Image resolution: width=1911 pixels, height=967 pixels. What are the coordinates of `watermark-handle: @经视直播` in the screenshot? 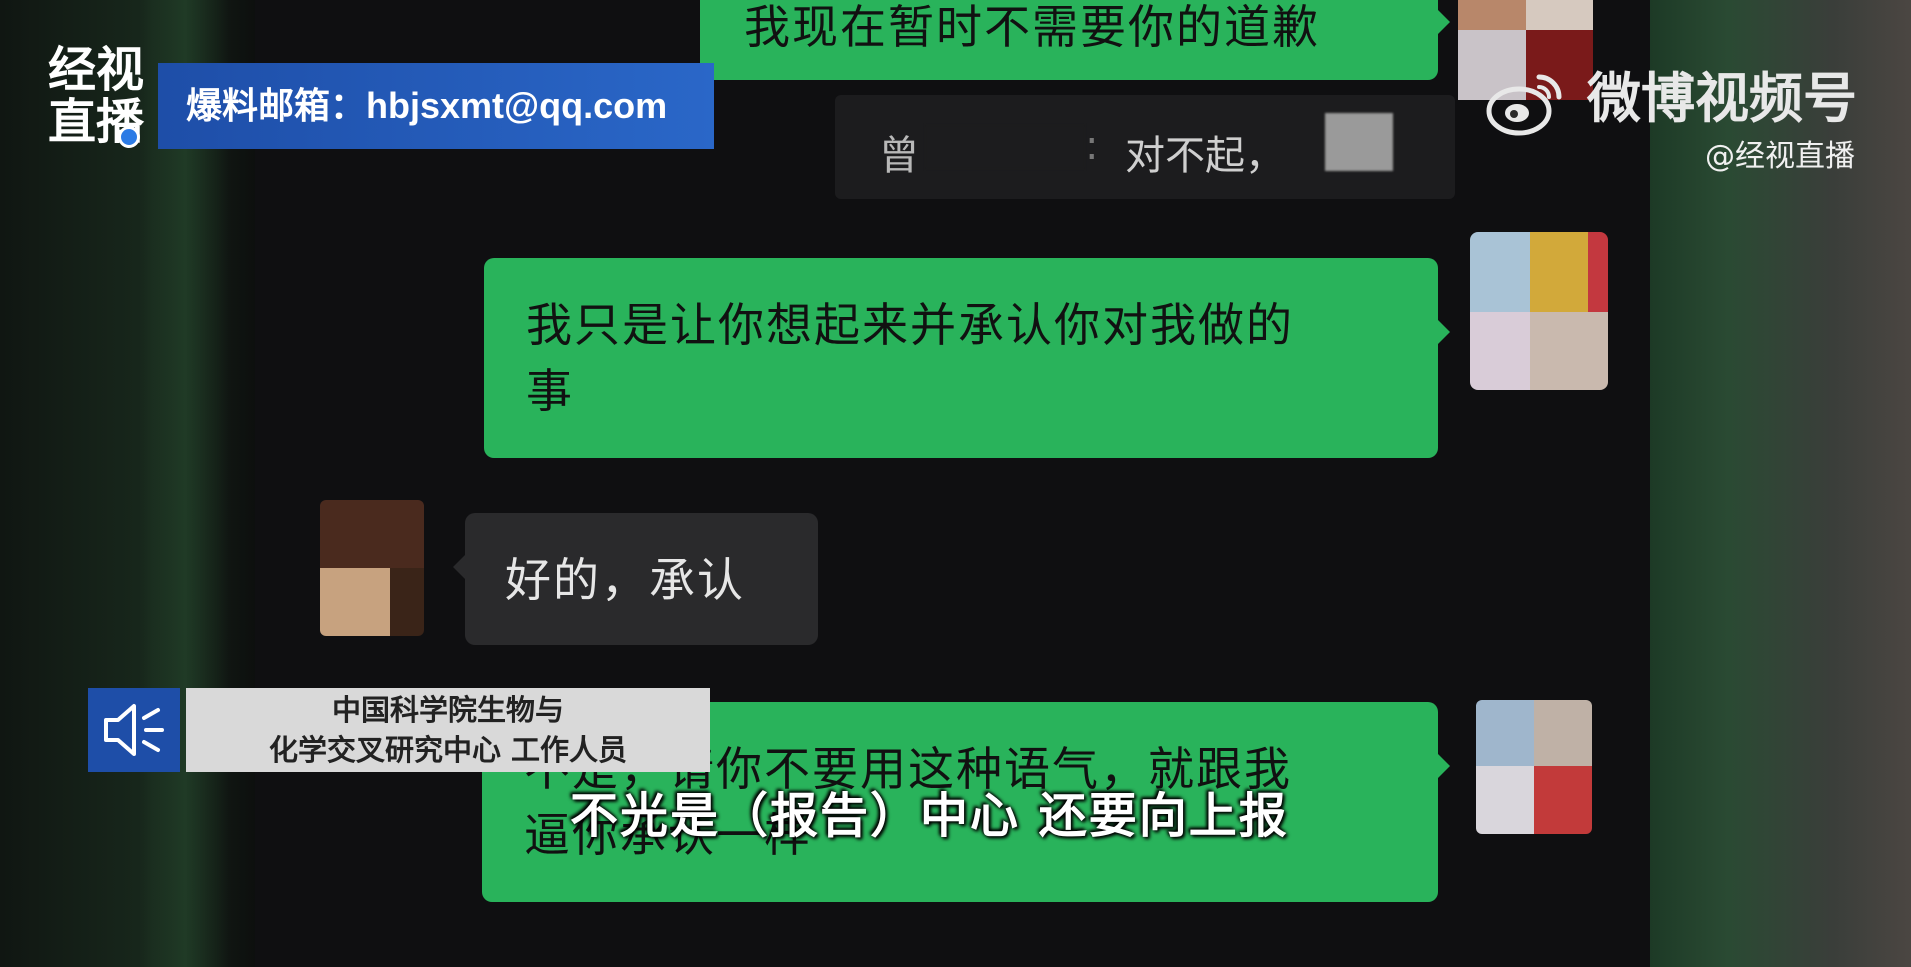 It's located at (1780, 156).